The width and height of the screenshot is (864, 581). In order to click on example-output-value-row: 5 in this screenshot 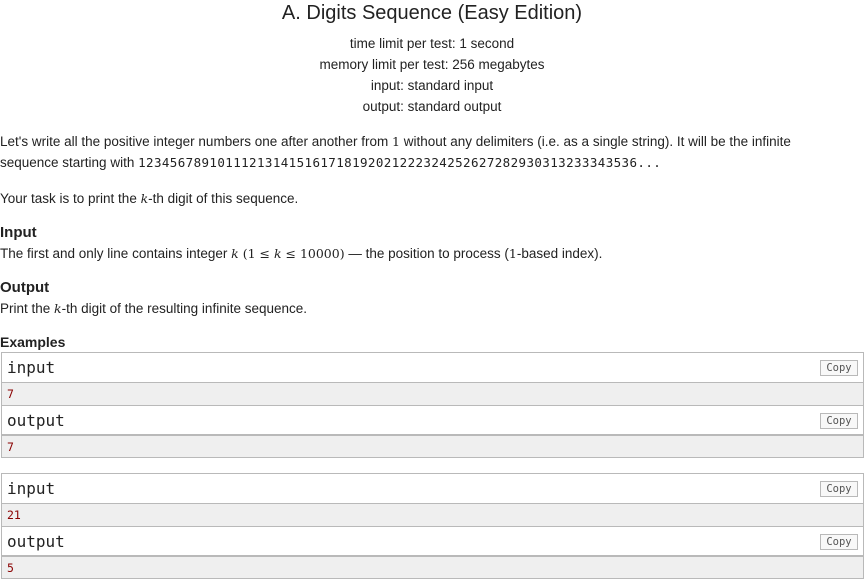, I will do `click(432, 567)`.